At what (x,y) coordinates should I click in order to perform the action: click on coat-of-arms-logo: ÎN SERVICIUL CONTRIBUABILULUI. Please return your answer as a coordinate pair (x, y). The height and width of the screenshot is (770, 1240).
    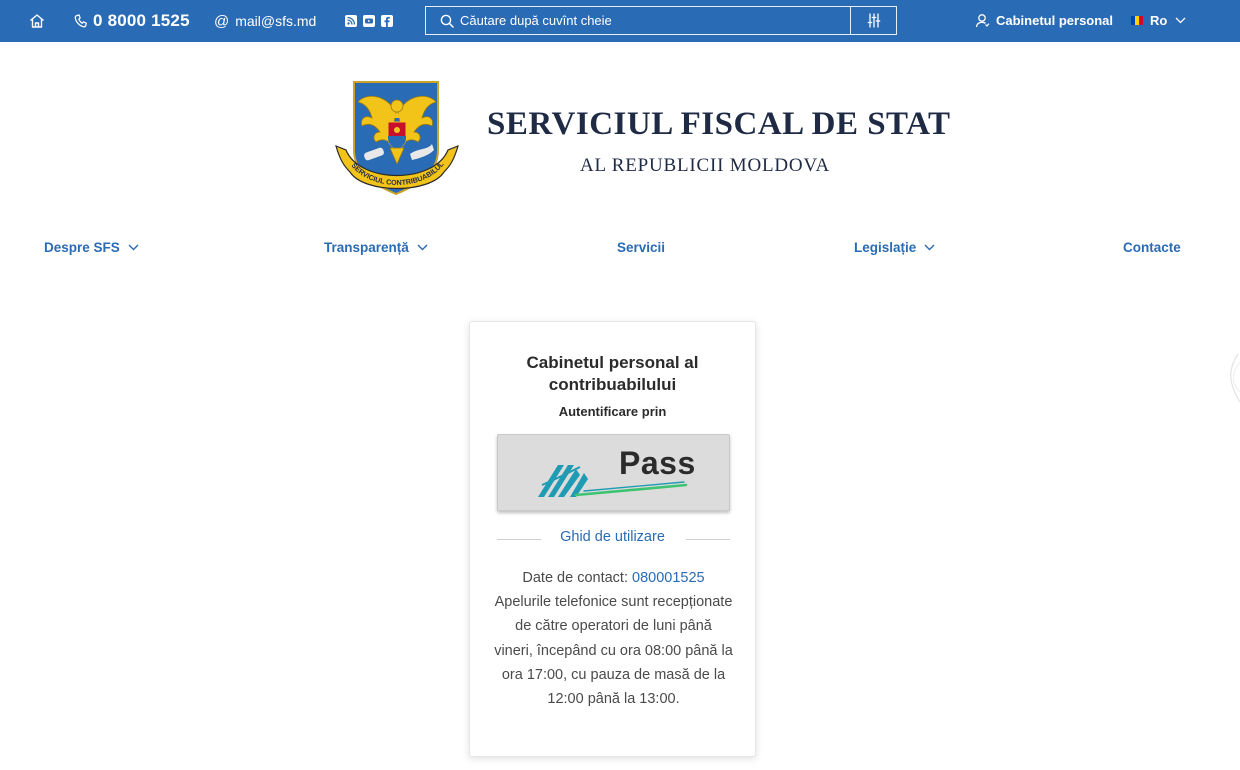
    Looking at the image, I should click on (397, 141).